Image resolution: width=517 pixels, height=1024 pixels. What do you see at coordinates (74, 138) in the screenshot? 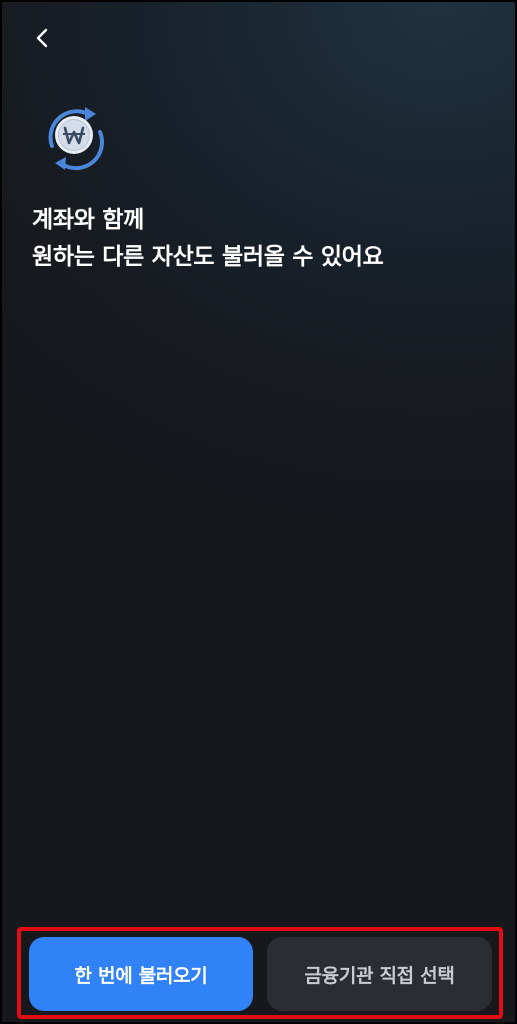
I see `won-coin-refresh-icon` at bounding box center [74, 138].